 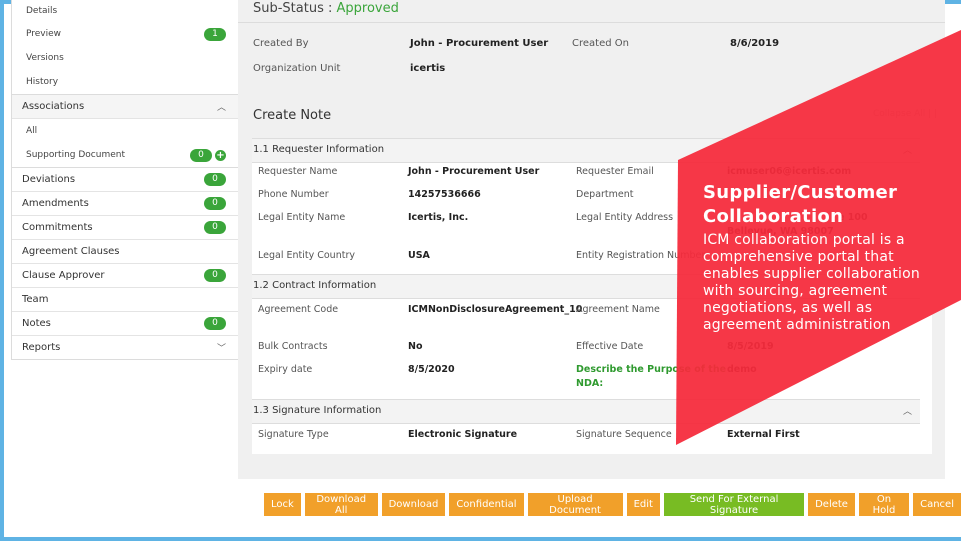 I want to click on requester-name-value: John - Procurement User, so click(x=474, y=171).